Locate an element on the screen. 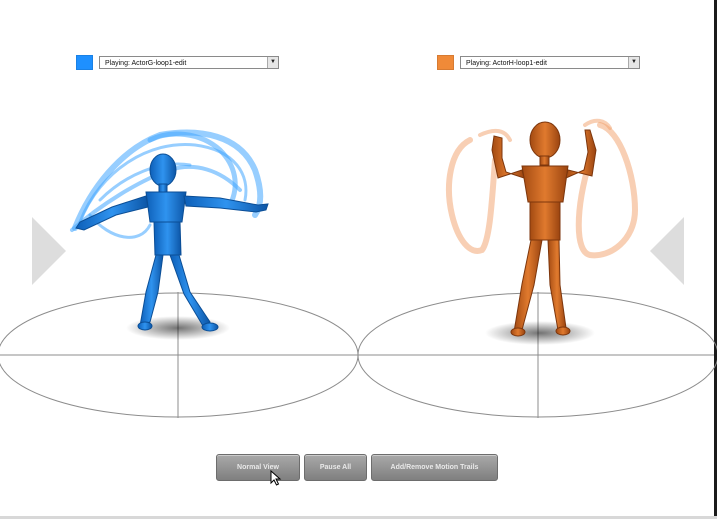 This screenshot has height=519, width=717. pause-all-button: Pause All is located at coordinates (335, 467).